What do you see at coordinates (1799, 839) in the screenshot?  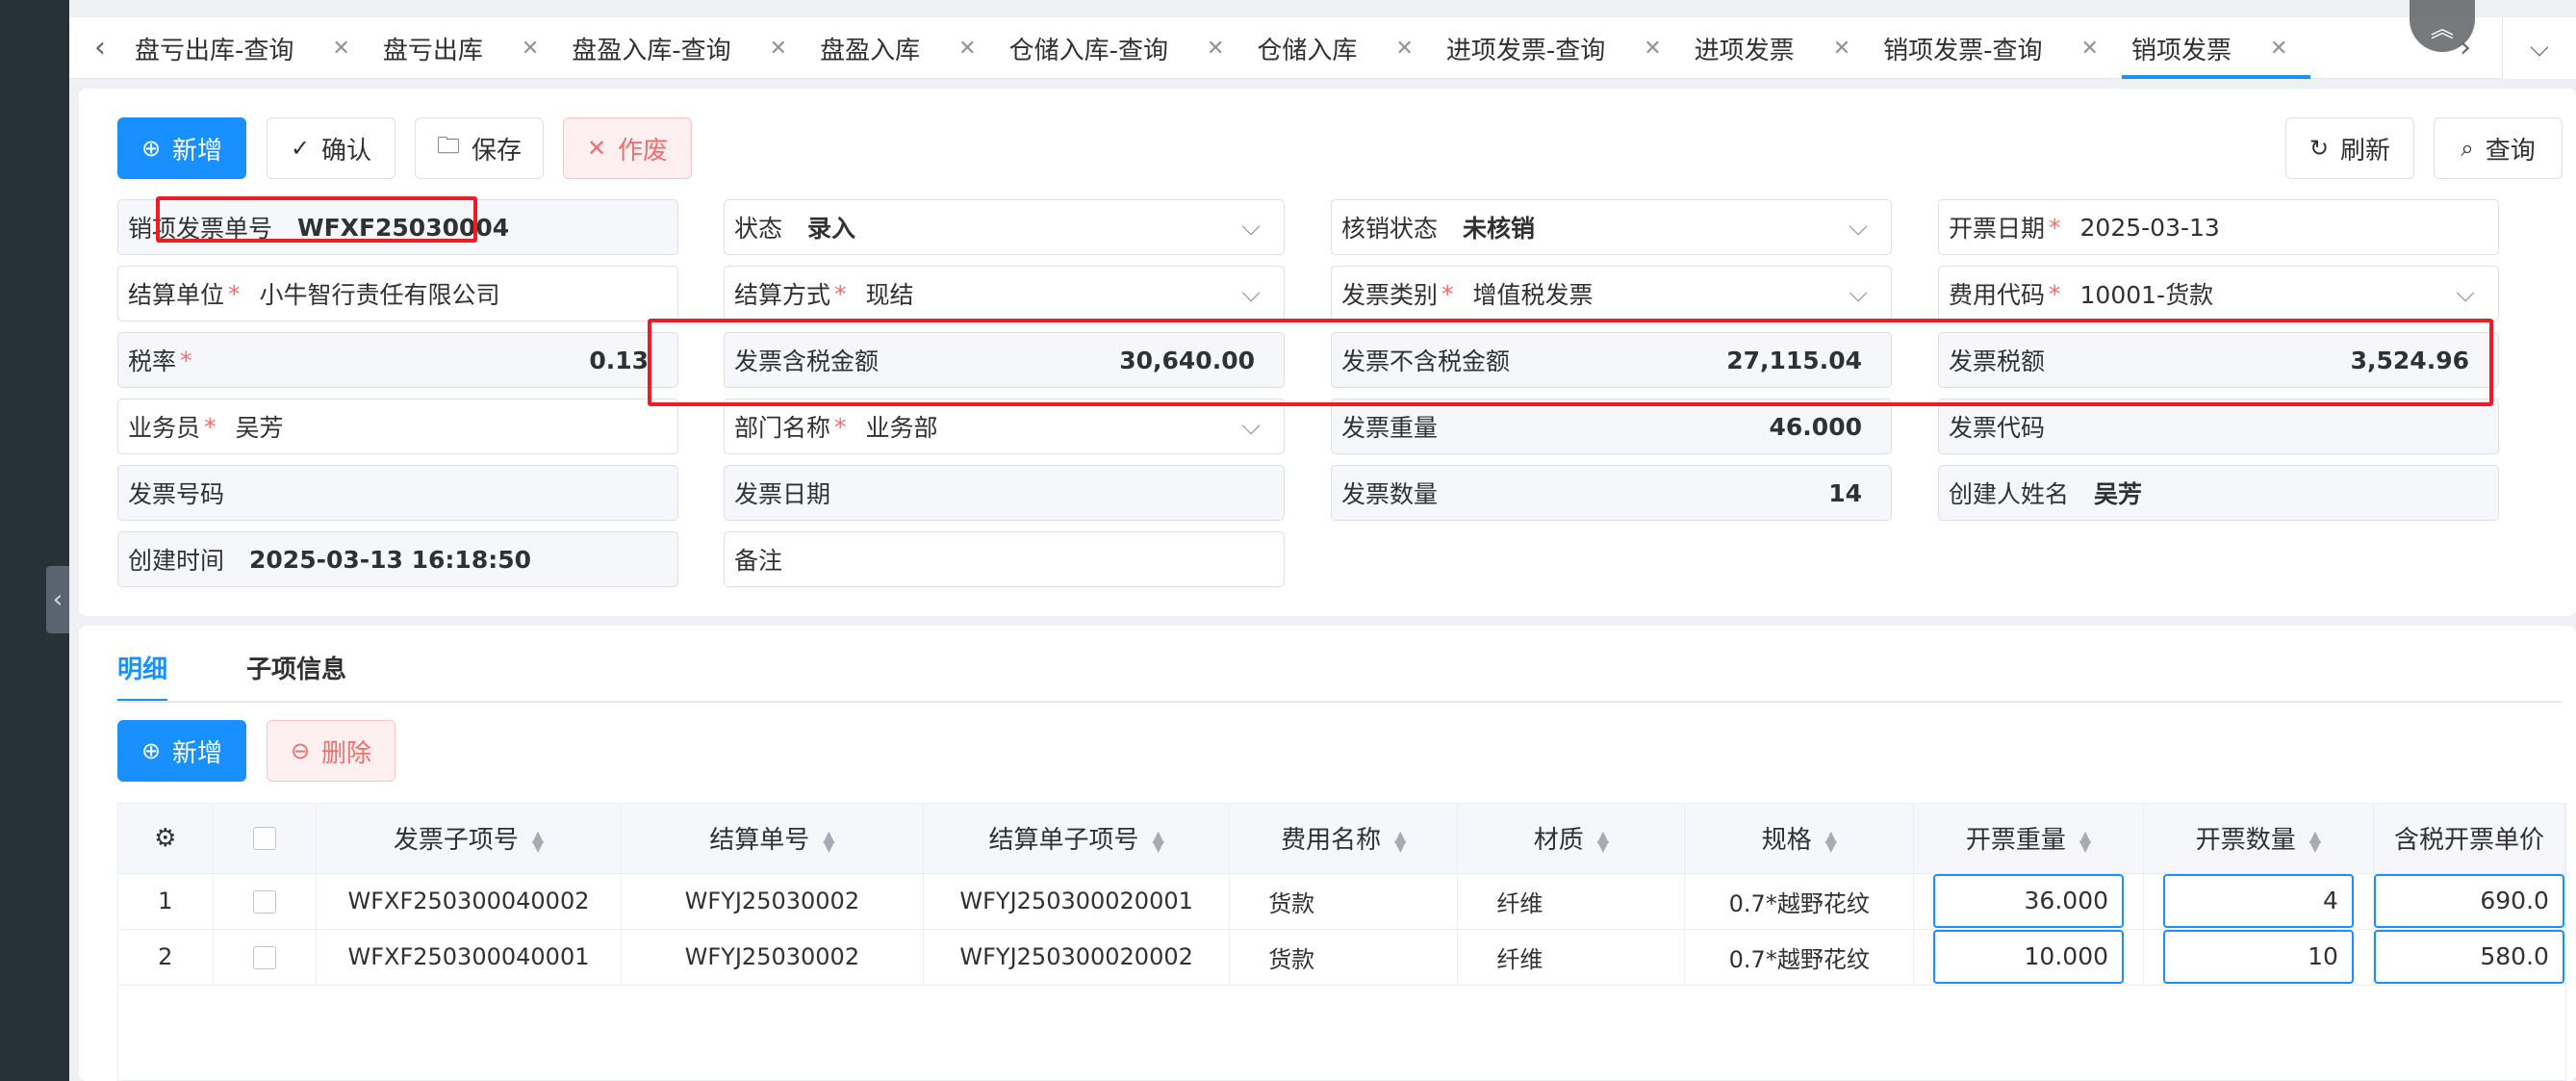 I see `column-header-6: 规格 ▲ ▼` at bounding box center [1799, 839].